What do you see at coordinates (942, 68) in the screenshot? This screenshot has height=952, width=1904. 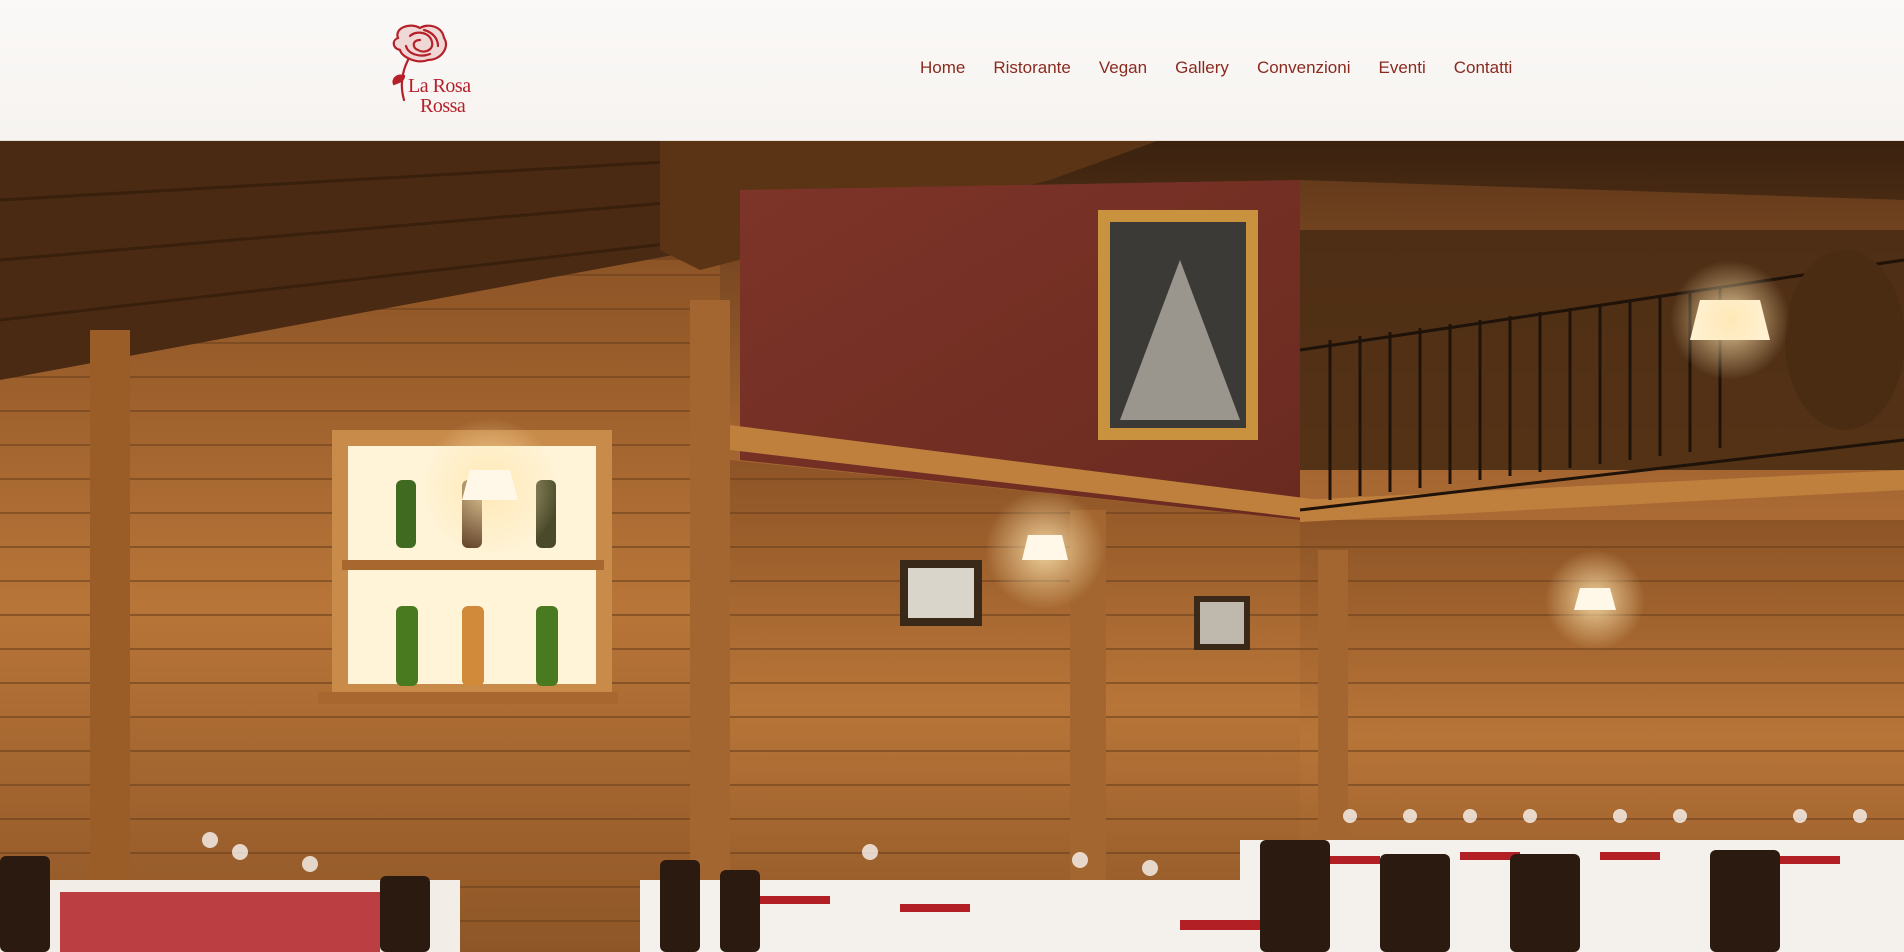 I see `nav-home: Home` at bounding box center [942, 68].